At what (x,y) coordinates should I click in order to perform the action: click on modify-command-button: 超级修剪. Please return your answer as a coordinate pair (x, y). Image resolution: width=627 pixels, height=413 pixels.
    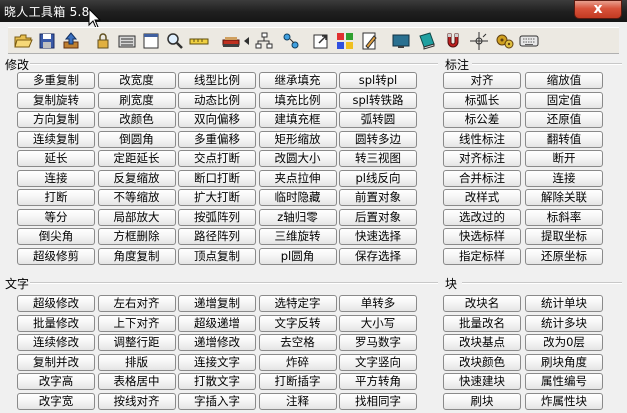
    Looking at the image, I should click on (56, 256).